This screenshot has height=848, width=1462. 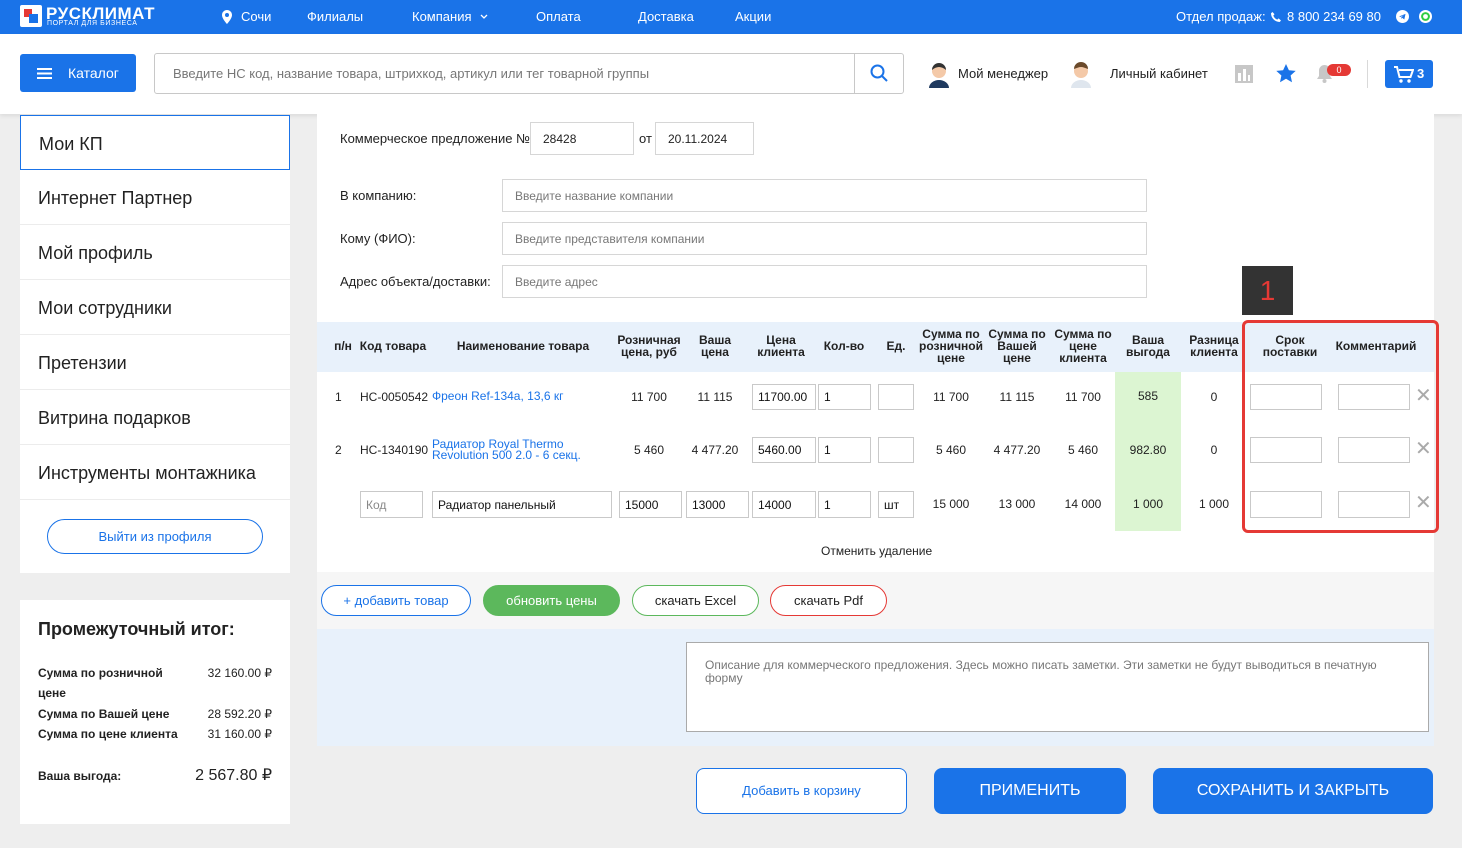 What do you see at coordinates (415, 281) in the screenshot?
I see `address-label: Адрес объекта/доставки:` at bounding box center [415, 281].